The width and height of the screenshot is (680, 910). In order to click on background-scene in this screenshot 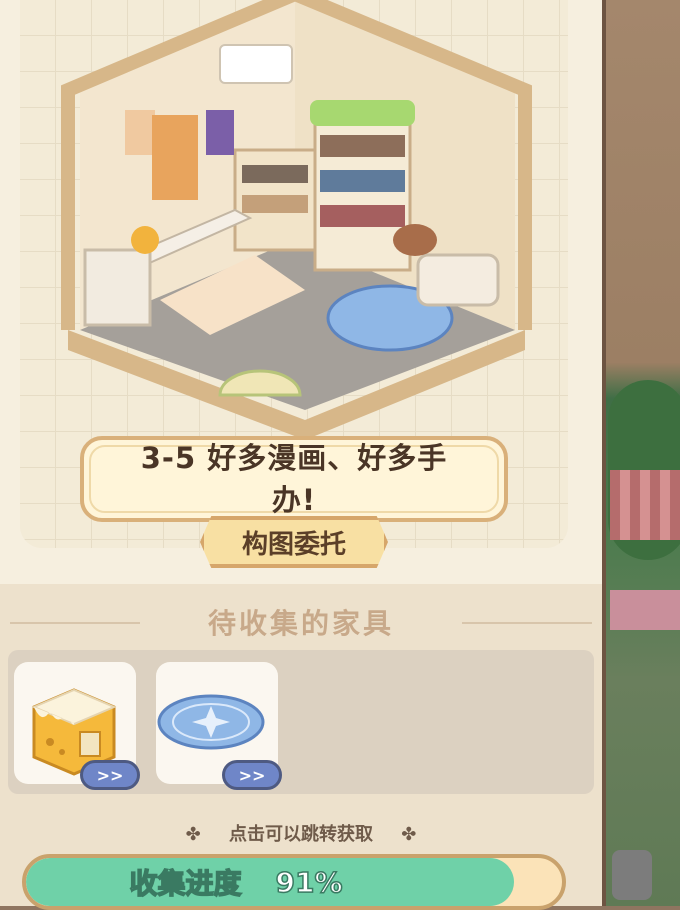, I will do `click(642, 453)`.